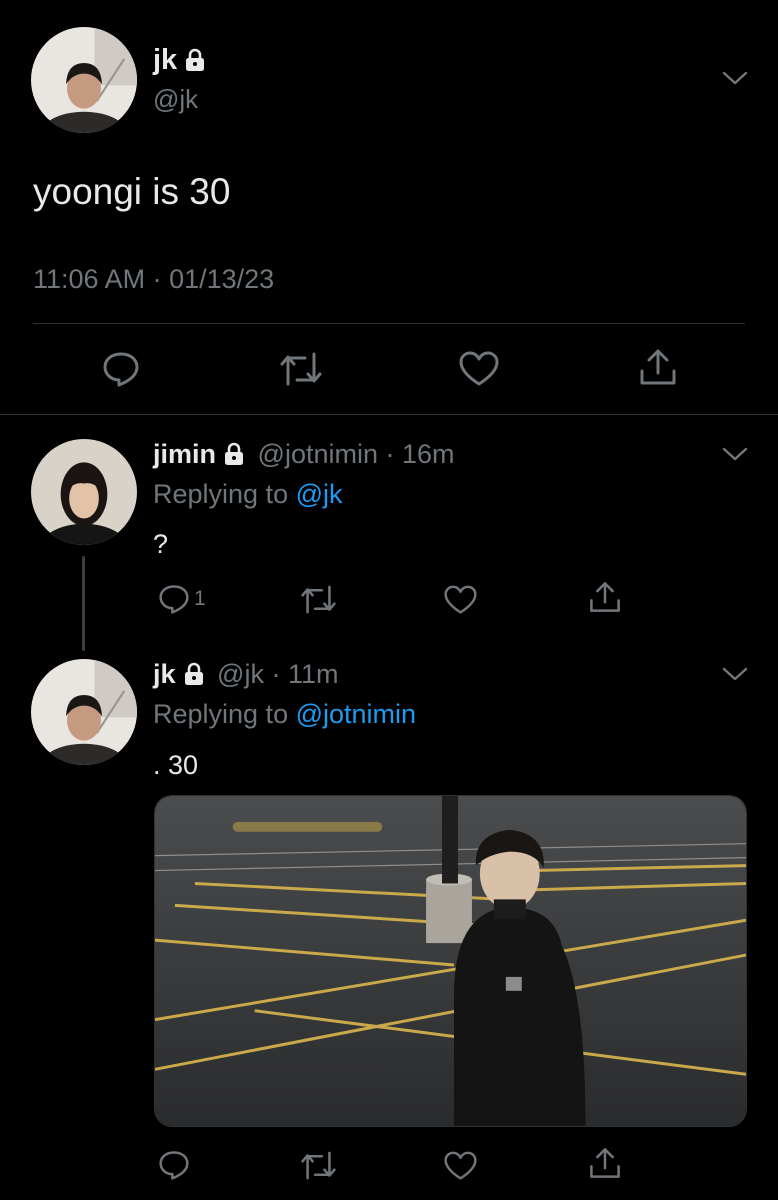 This screenshot has height=1200, width=778. I want to click on mention-link: @jk, so click(319, 494).